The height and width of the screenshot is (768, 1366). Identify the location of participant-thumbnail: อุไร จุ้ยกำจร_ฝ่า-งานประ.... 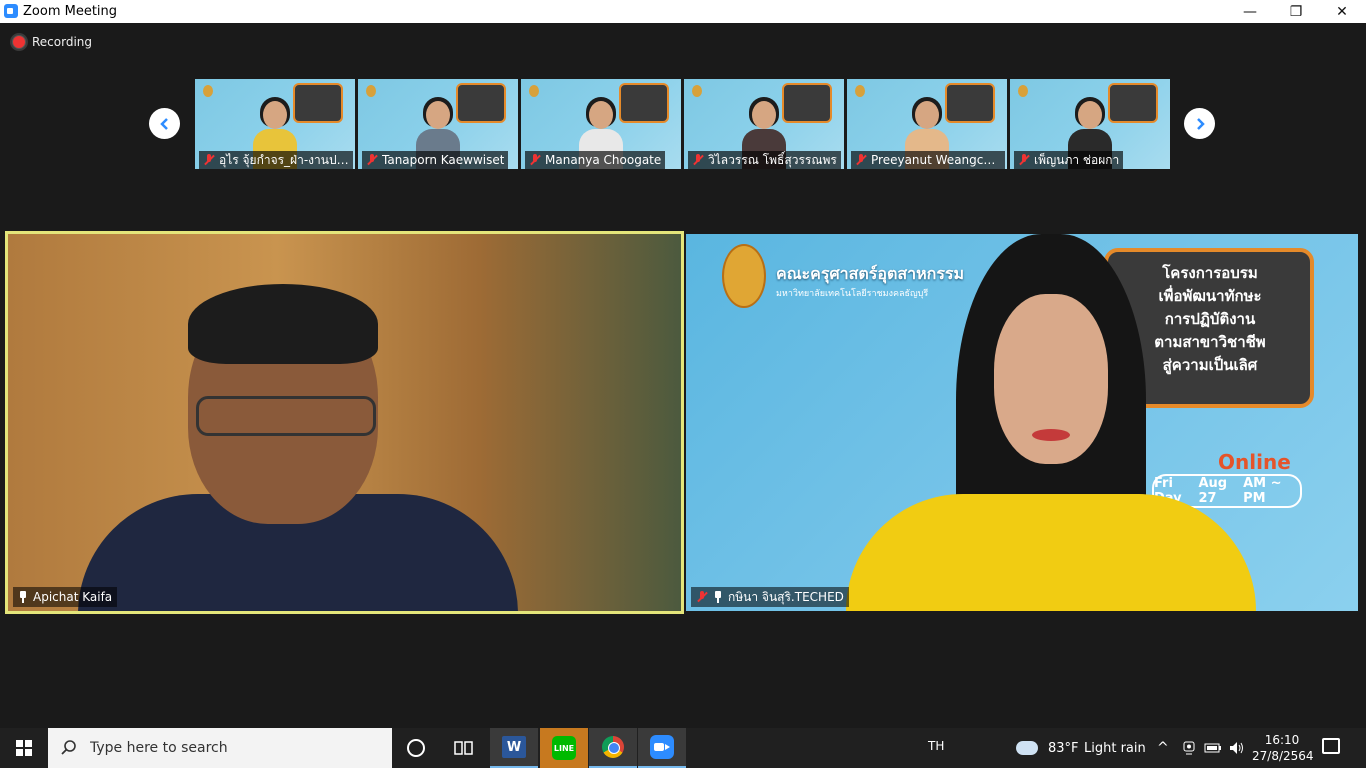
(275, 124).